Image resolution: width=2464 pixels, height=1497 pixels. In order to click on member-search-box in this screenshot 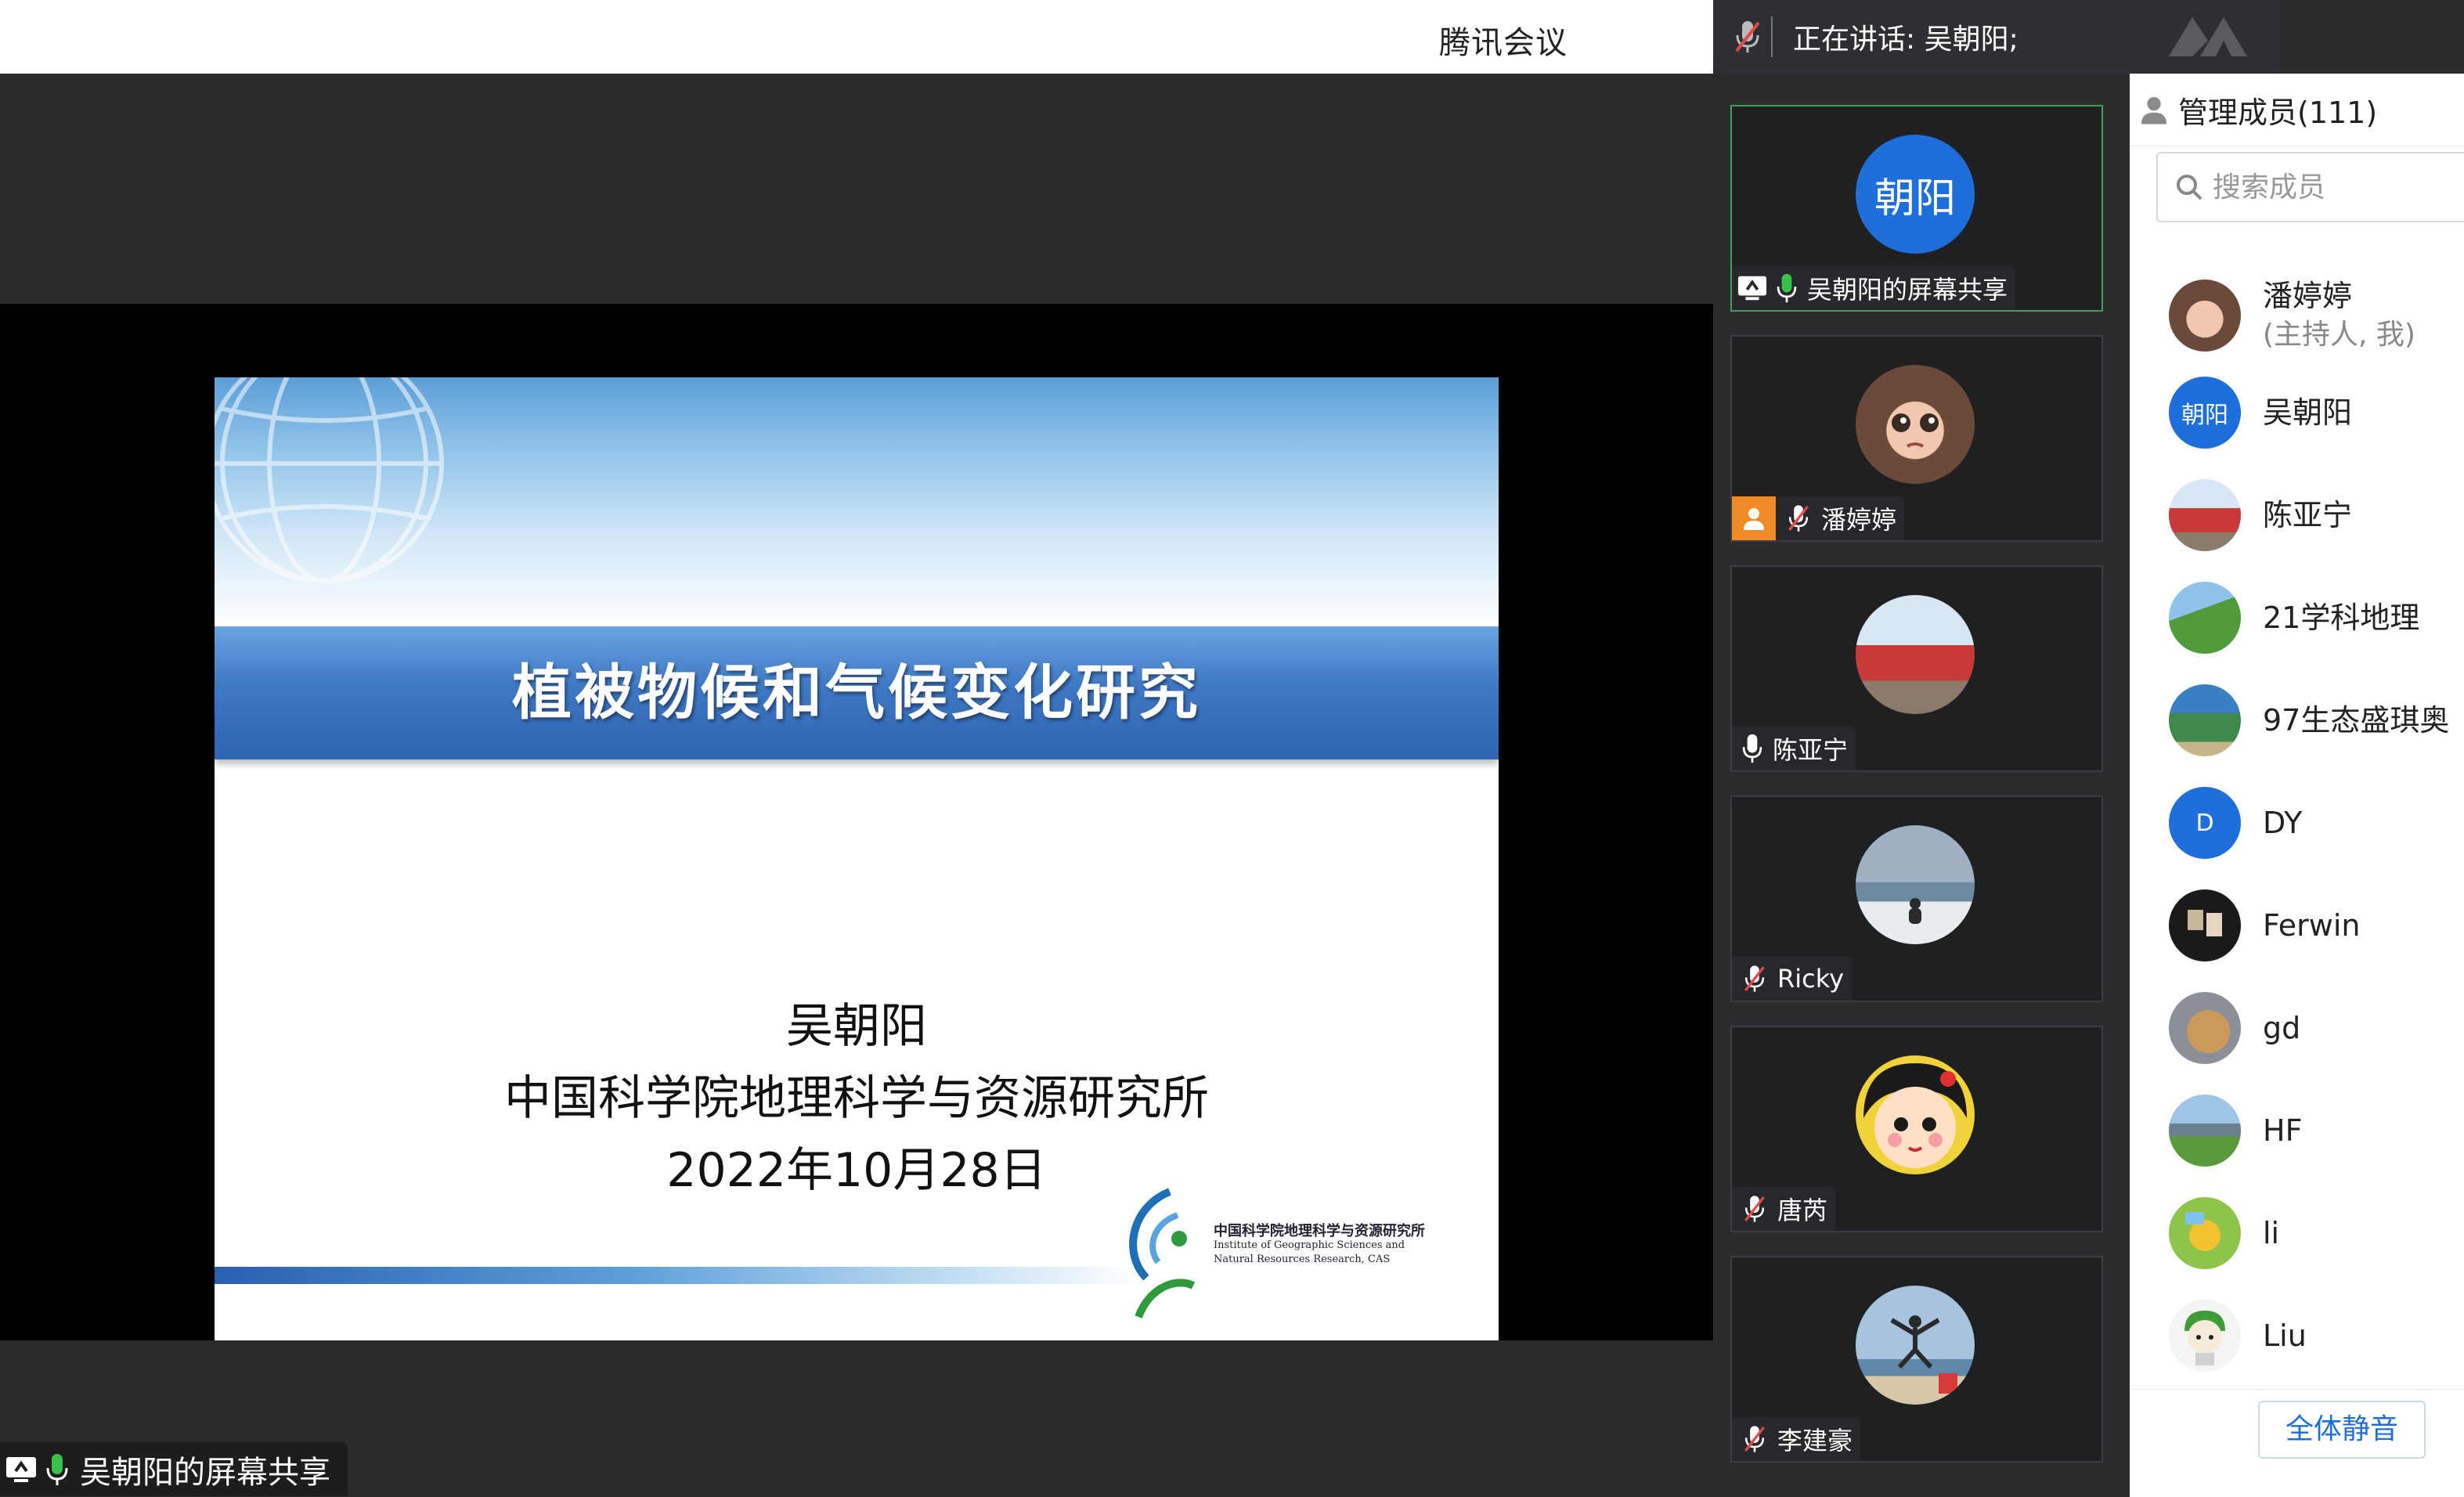, I will do `click(2310, 187)`.